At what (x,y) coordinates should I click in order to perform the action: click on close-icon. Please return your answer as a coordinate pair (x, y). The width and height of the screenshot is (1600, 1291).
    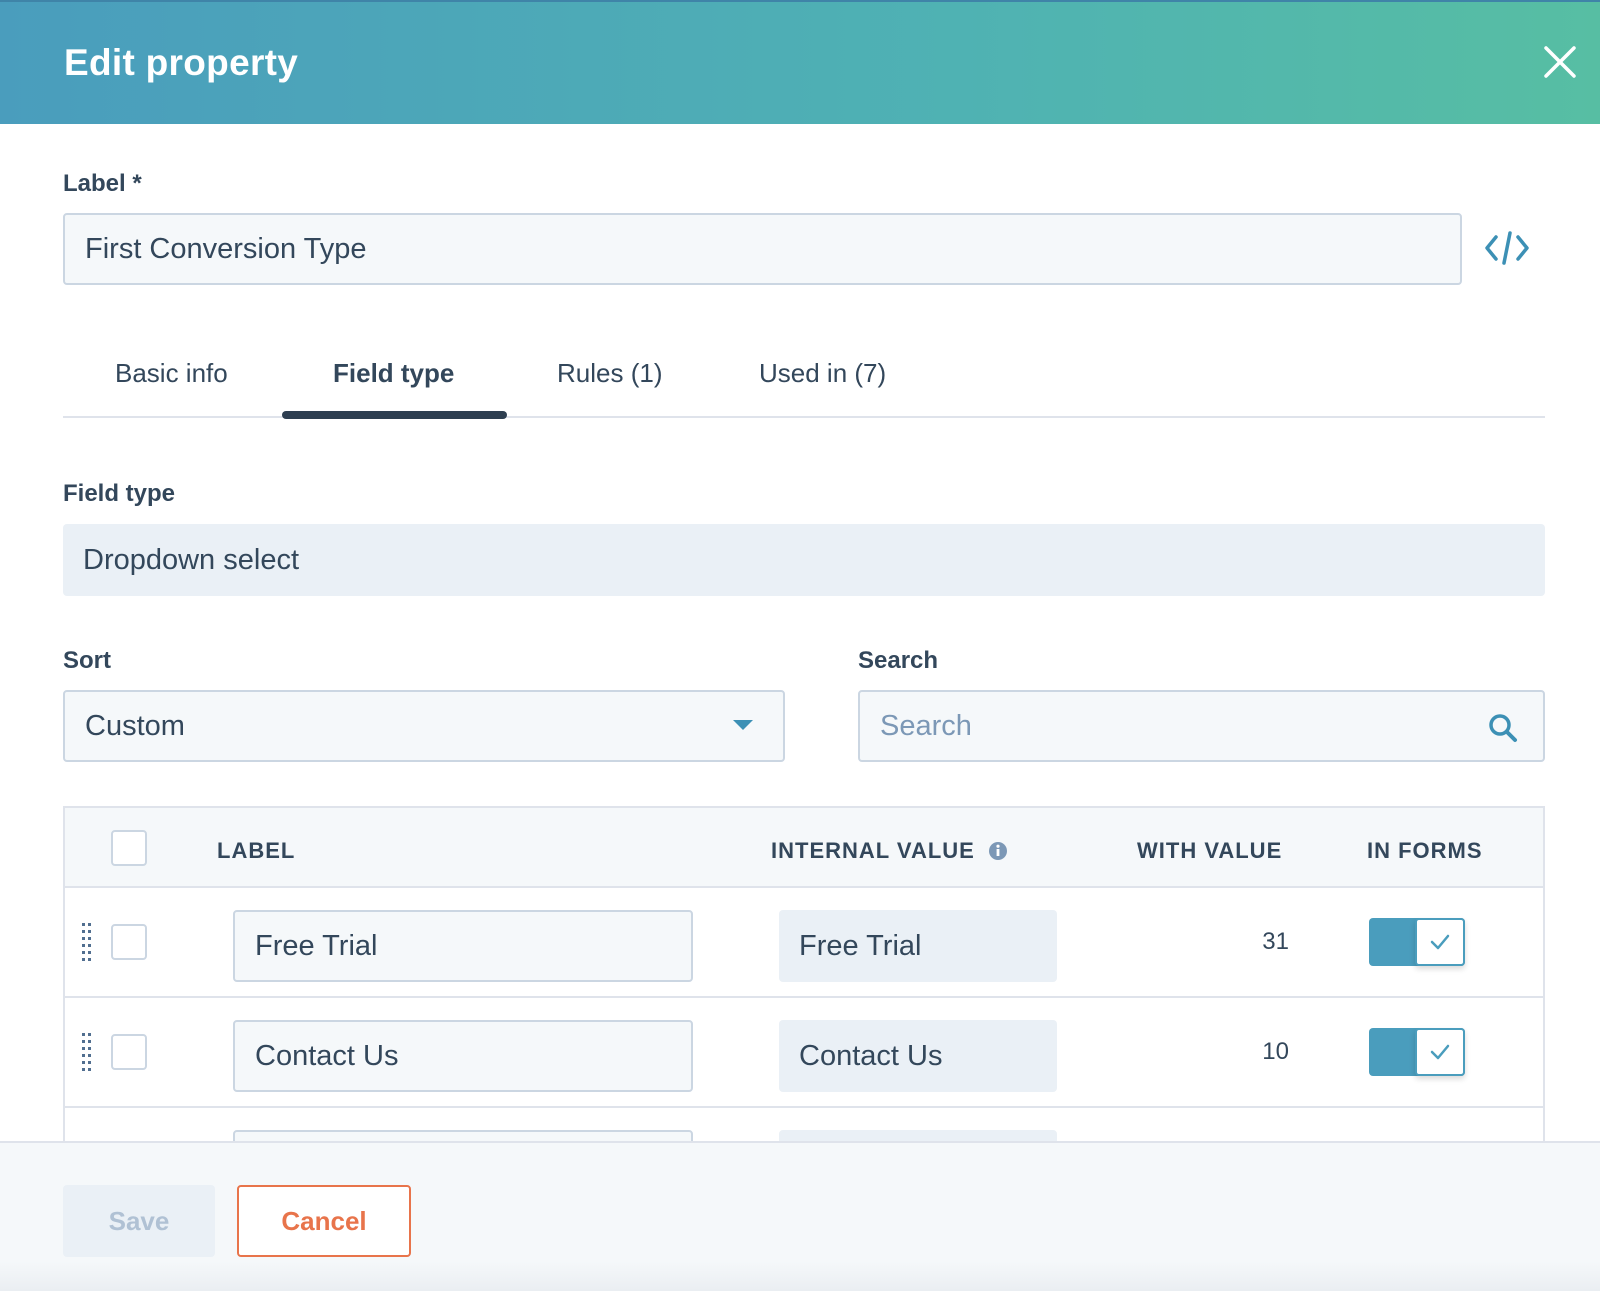
    Looking at the image, I should click on (1560, 62).